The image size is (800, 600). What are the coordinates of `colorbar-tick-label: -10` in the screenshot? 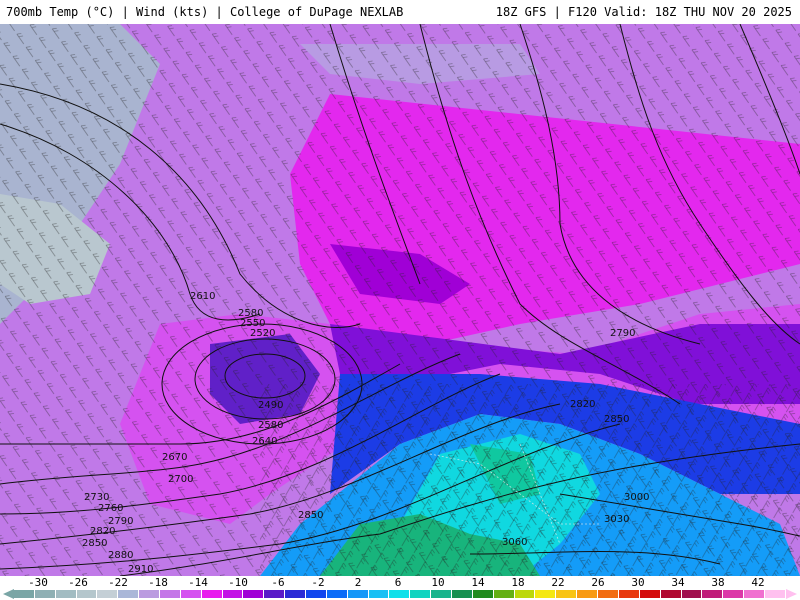 It's located at (238, 582).